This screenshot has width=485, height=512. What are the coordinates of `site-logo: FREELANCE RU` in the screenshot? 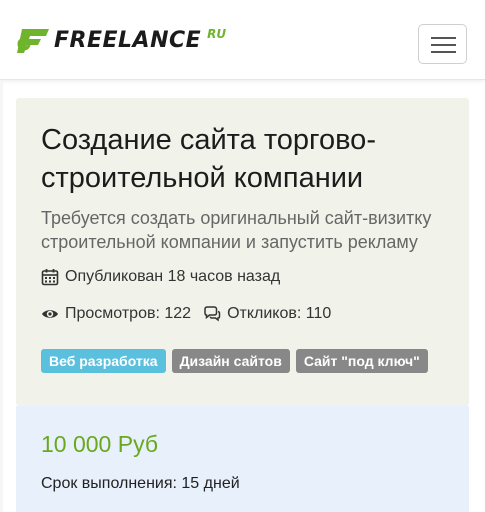 It's located at (121, 41).